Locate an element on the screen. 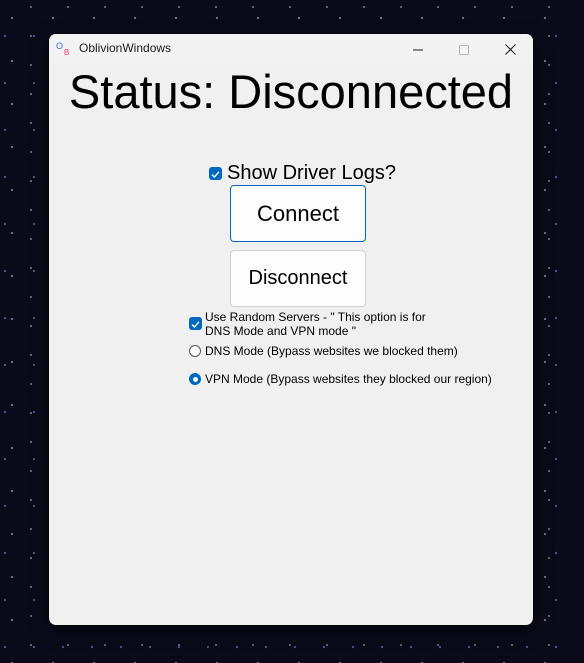 The width and height of the screenshot is (584, 663). vpn-mode-radio is located at coordinates (195, 379).